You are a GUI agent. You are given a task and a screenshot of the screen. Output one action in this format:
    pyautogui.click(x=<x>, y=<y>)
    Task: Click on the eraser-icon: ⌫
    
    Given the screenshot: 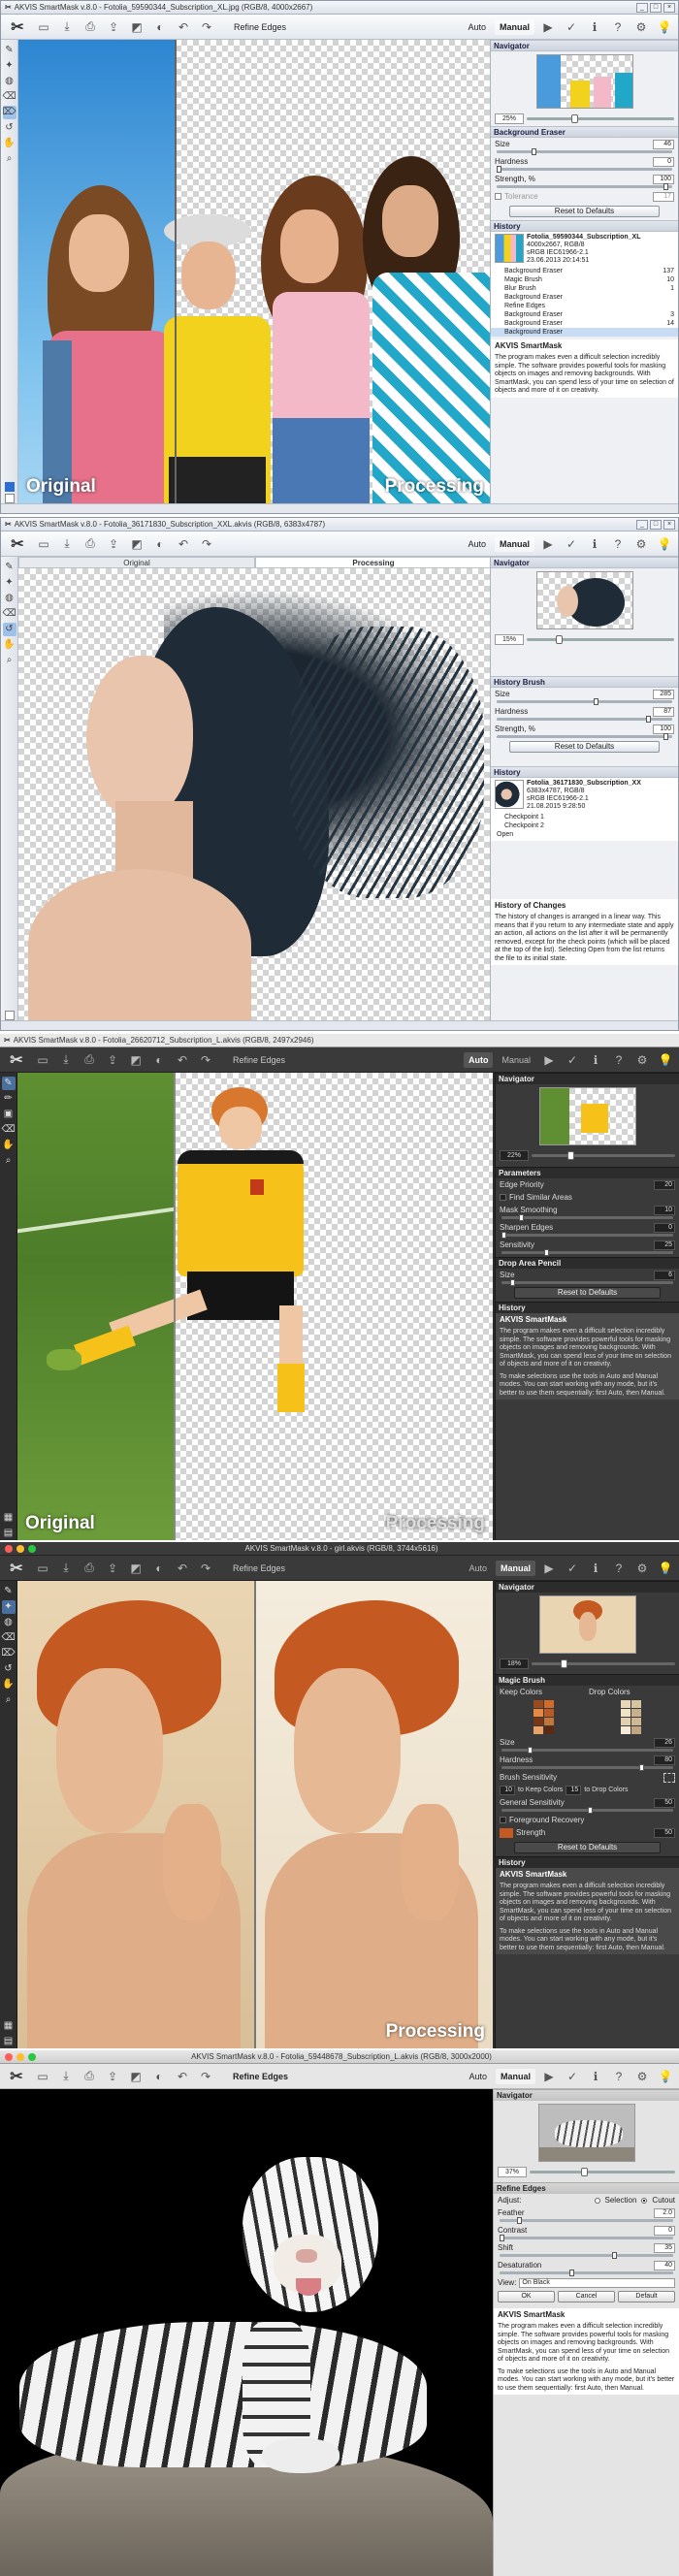 What is the action you would take?
    pyautogui.click(x=9, y=614)
    